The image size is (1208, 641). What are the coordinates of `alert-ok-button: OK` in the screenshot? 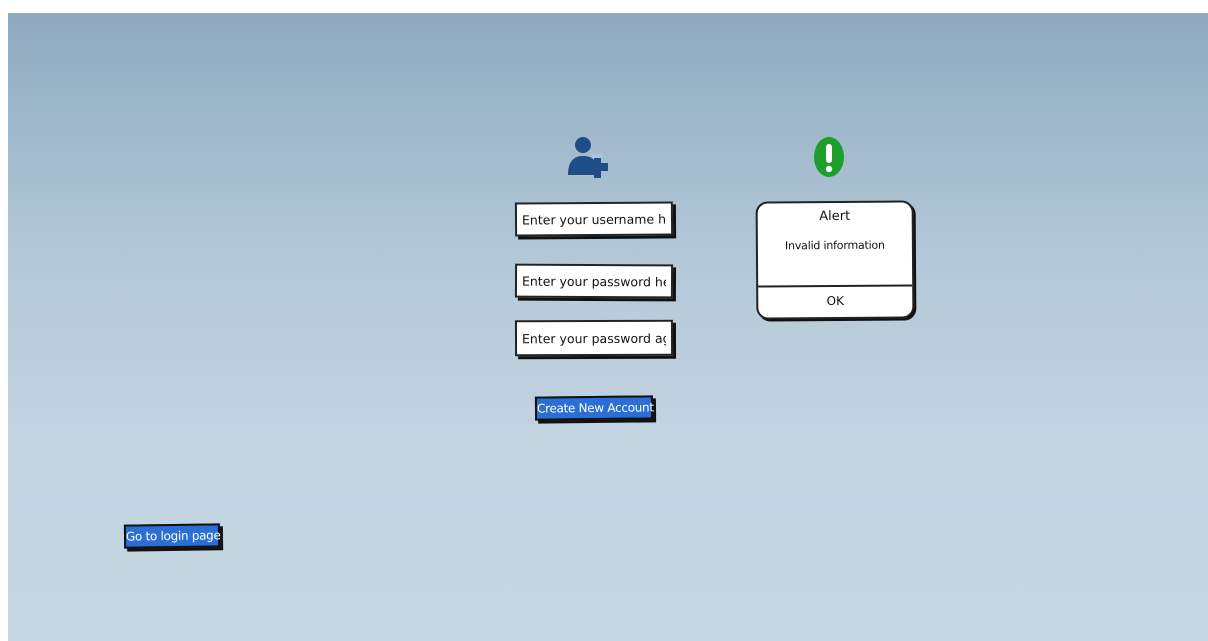 It's located at (835, 300).